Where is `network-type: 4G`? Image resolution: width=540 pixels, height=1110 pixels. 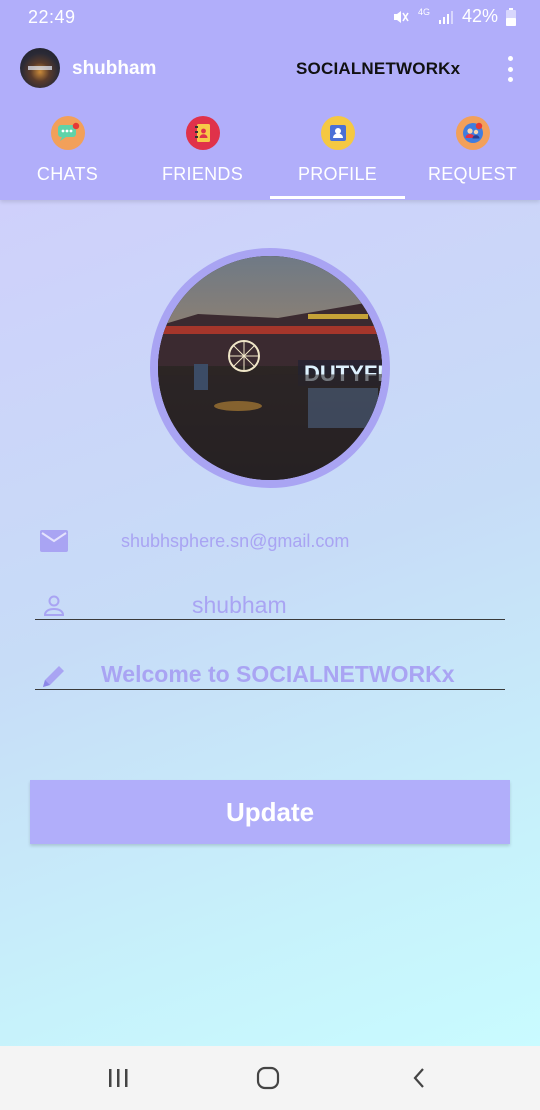 network-type: 4G is located at coordinates (423, 12).